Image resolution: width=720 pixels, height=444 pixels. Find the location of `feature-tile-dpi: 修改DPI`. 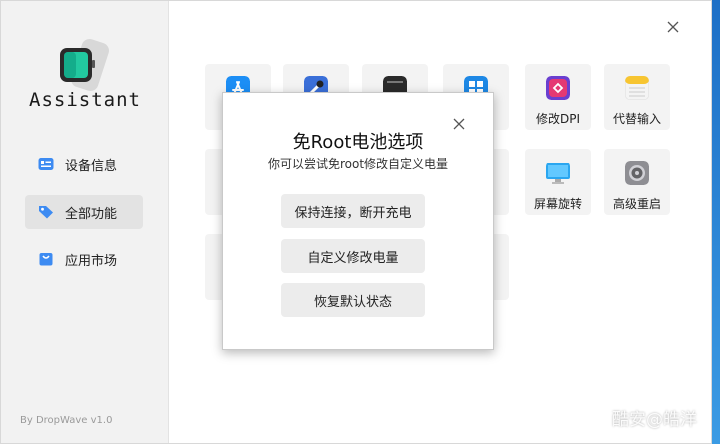

feature-tile-dpi: 修改DPI is located at coordinates (558, 97).